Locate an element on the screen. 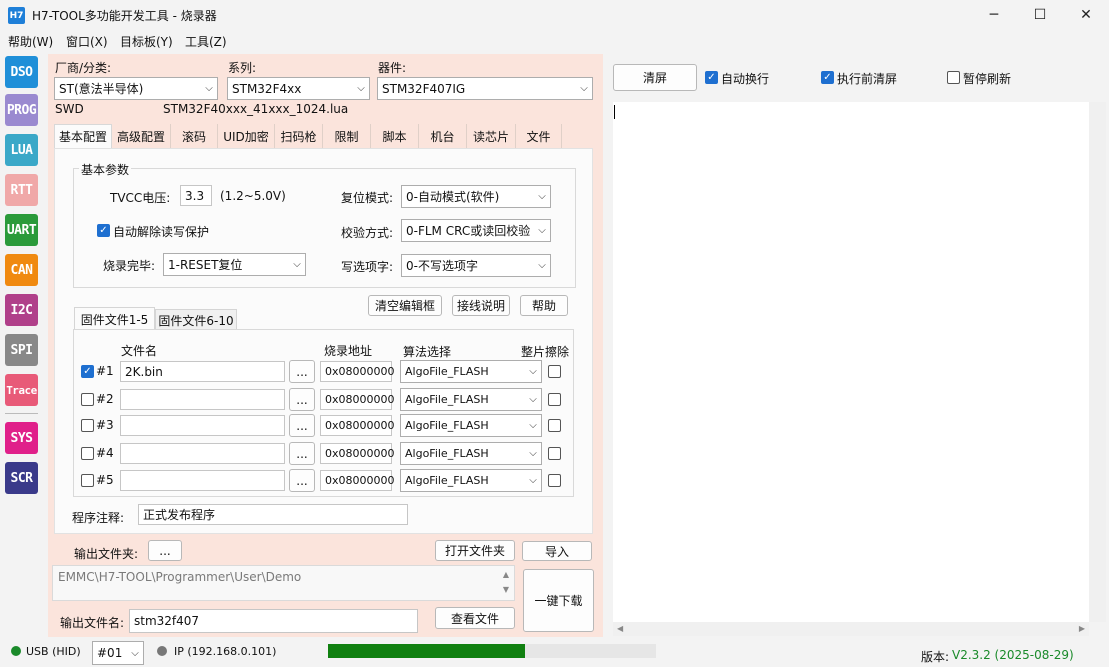 The image size is (1109, 667). import-button: 导入 is located at coordinates (557, 551).